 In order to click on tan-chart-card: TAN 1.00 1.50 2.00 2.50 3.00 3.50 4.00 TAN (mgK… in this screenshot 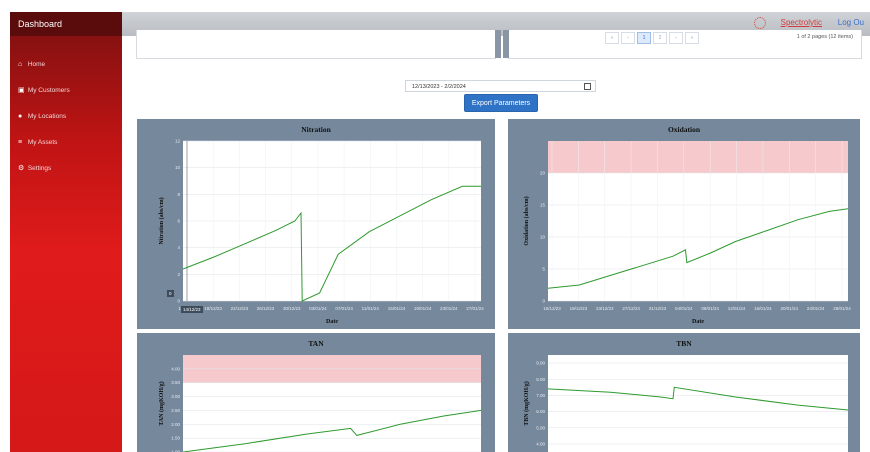, I will do `click(316, 392)`.